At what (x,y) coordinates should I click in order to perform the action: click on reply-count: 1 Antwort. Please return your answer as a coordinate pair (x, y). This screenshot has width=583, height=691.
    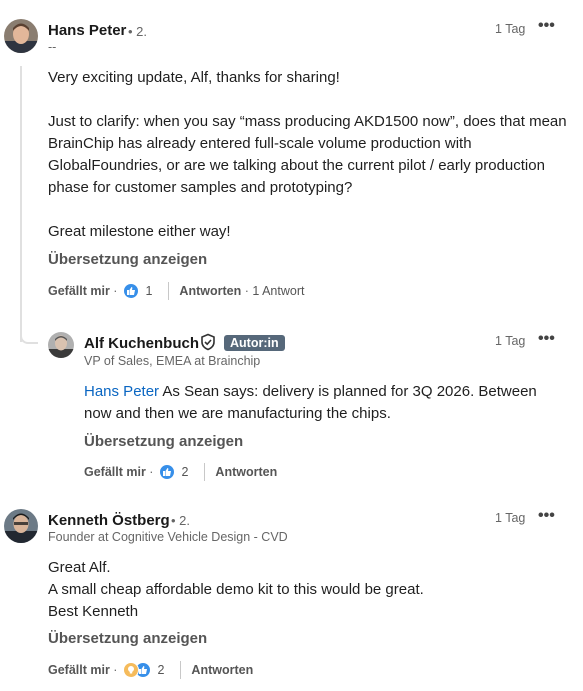
    Looking at the image, I should click on (278, 291).